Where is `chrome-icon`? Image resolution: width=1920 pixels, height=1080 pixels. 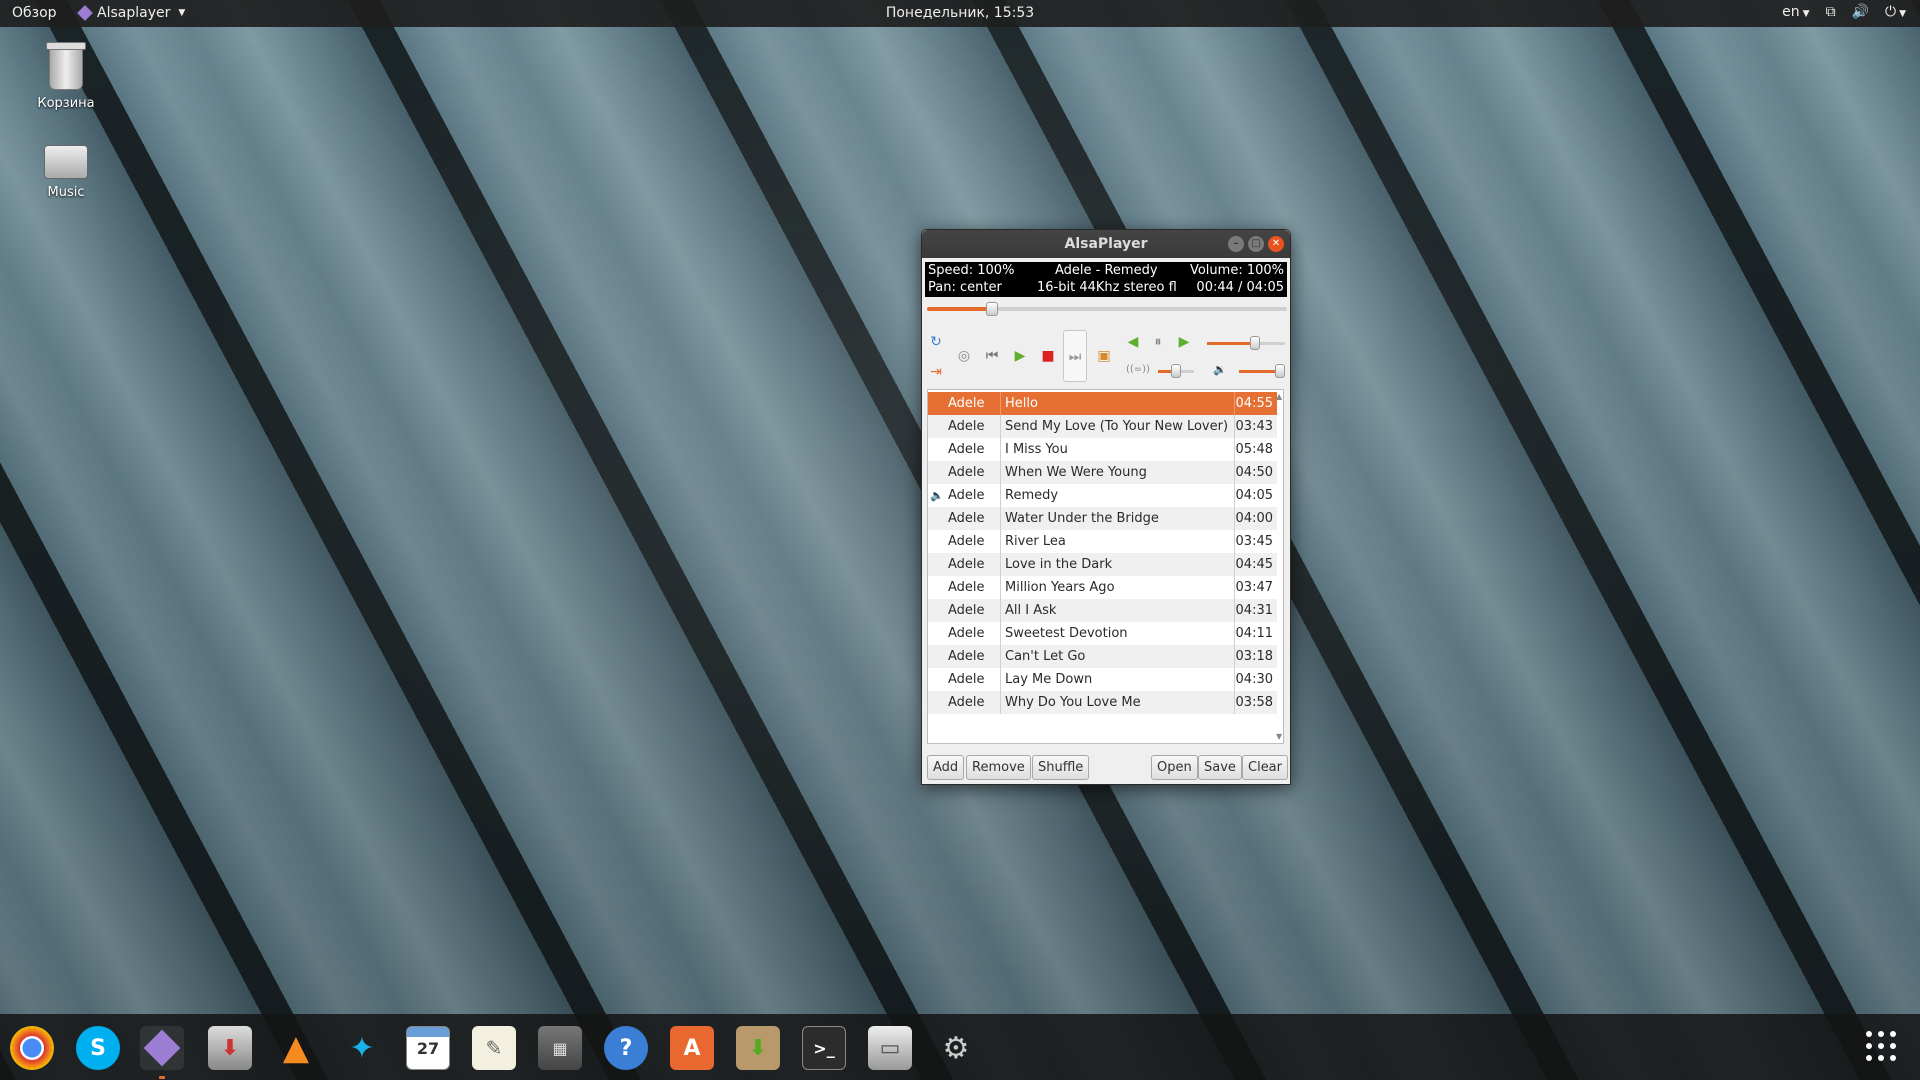
chrome-icon is located at coordinates (32, 1048).